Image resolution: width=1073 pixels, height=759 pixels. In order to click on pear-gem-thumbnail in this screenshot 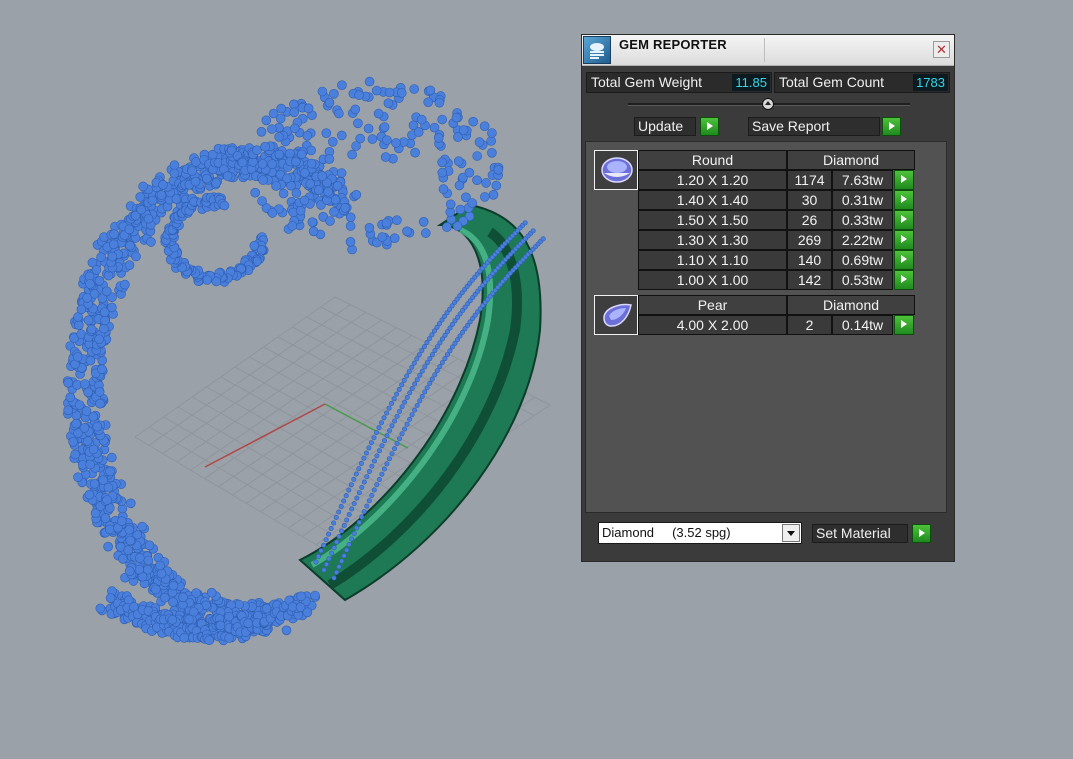, I will do `click(616, 315)`.